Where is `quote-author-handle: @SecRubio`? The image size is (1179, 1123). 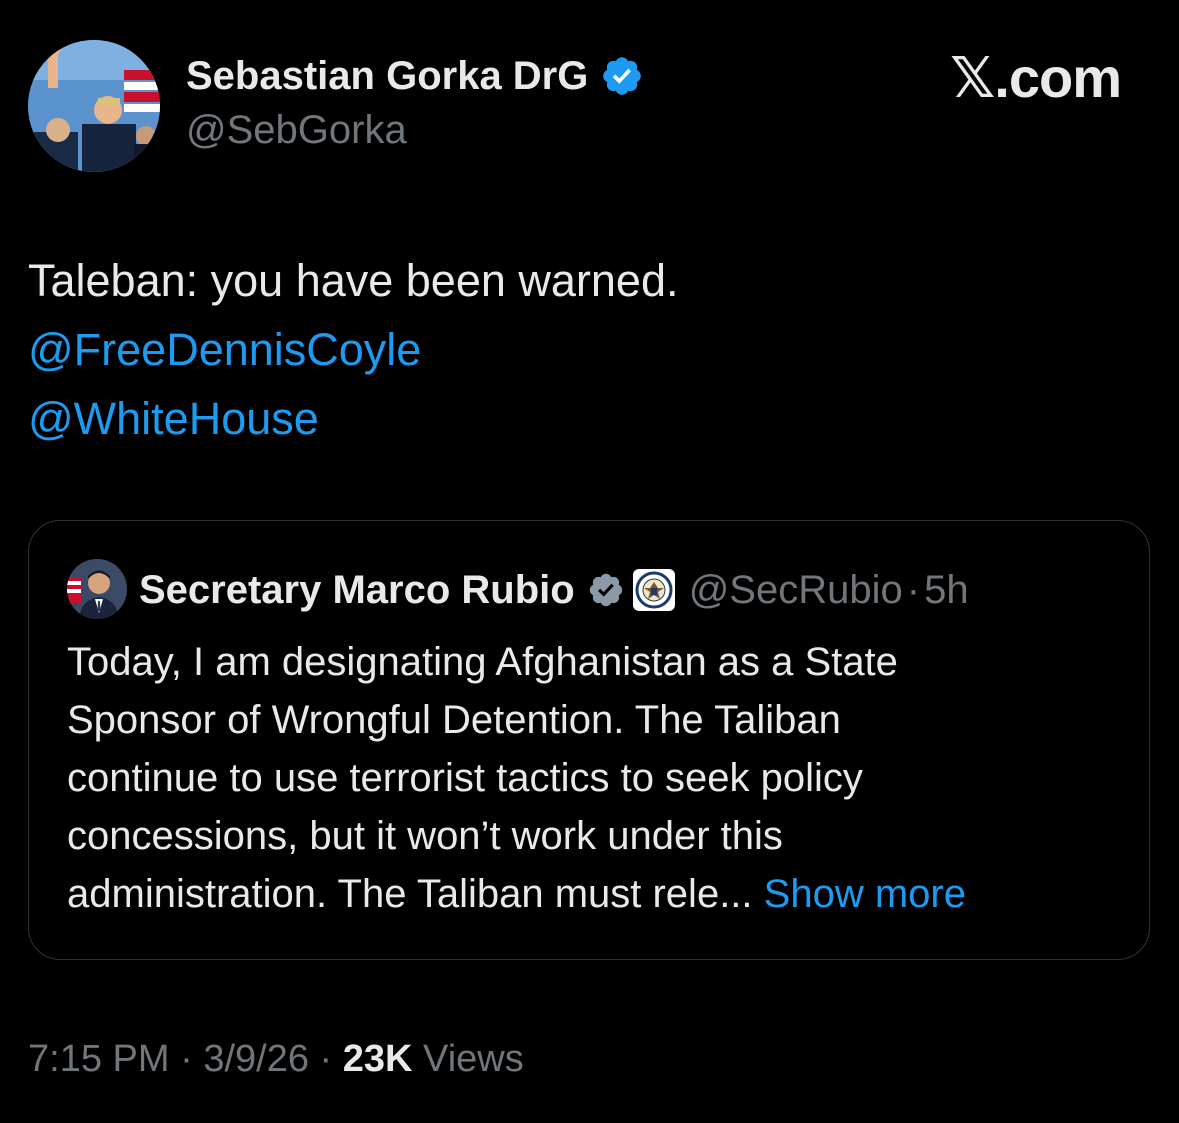 quote-author-handle: @SecRubio is located at coordinates (796, 590).